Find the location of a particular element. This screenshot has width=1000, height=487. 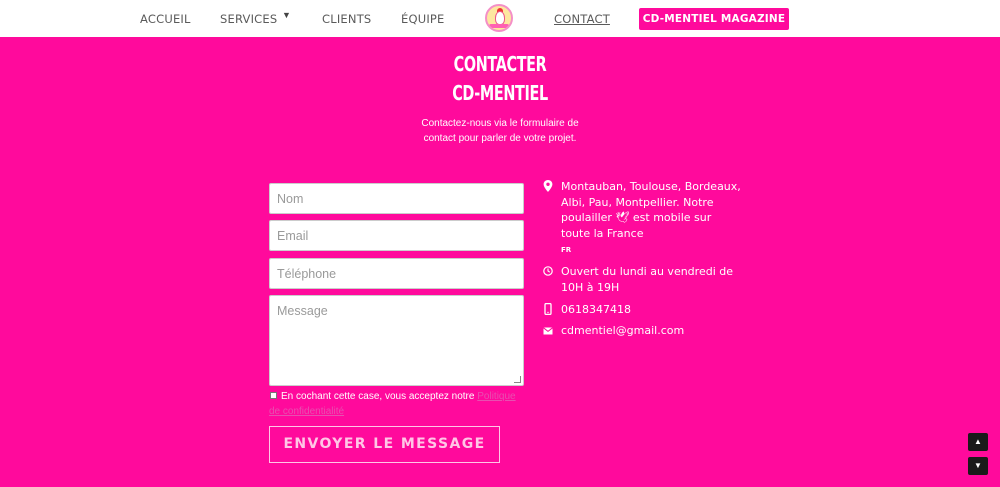

name-input is located at coordinates (396, 198).